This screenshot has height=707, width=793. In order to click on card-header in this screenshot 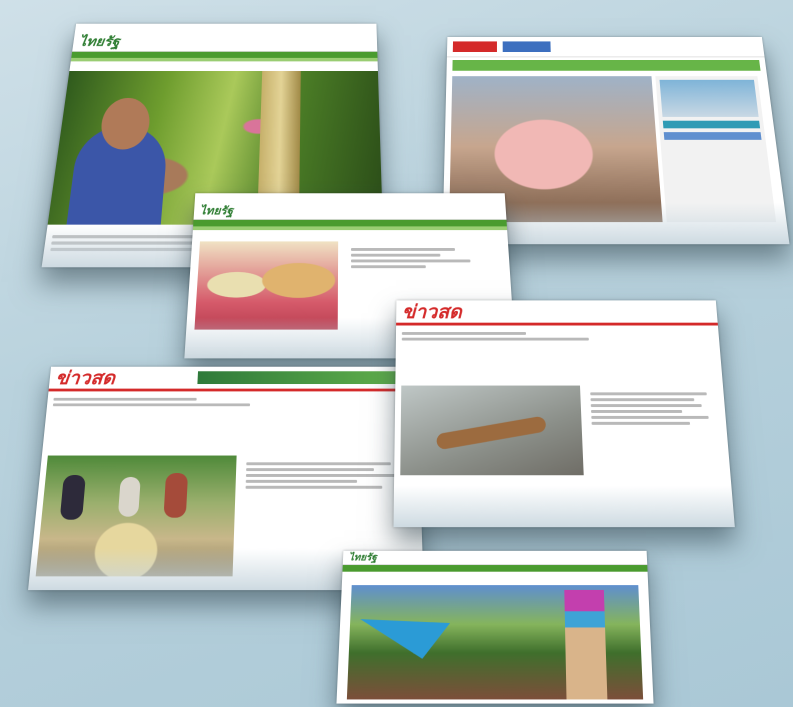, I will do `click(605, 47)`.